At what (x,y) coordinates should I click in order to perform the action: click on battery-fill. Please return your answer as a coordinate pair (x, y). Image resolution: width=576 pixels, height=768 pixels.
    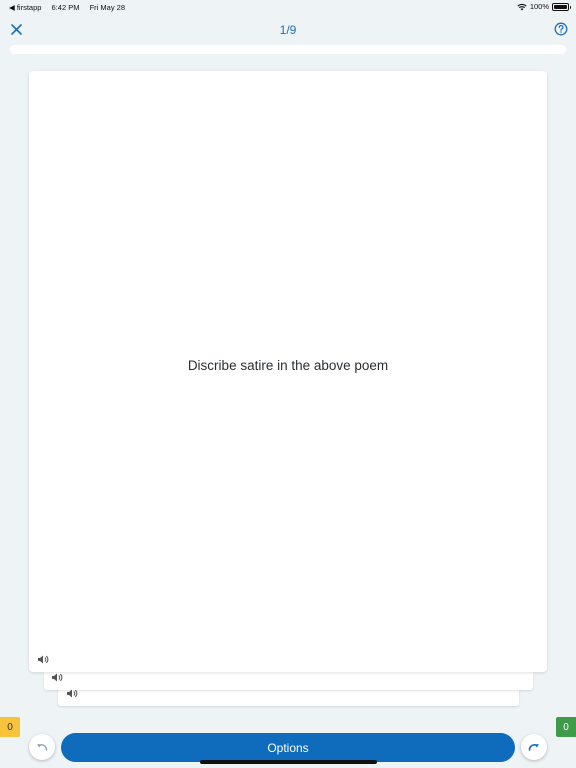
    Looking at the image, I should click on (560, 6).